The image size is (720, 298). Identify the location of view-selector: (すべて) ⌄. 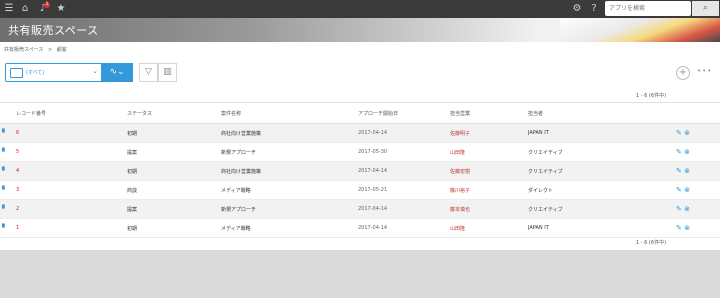
(54, 72).